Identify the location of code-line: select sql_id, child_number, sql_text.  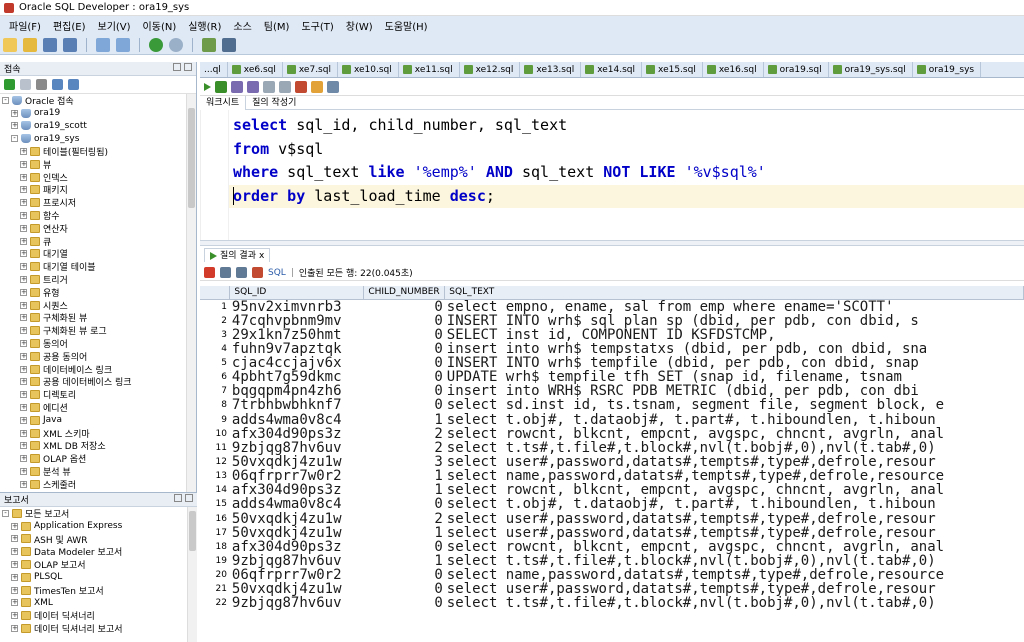
(400, 125).